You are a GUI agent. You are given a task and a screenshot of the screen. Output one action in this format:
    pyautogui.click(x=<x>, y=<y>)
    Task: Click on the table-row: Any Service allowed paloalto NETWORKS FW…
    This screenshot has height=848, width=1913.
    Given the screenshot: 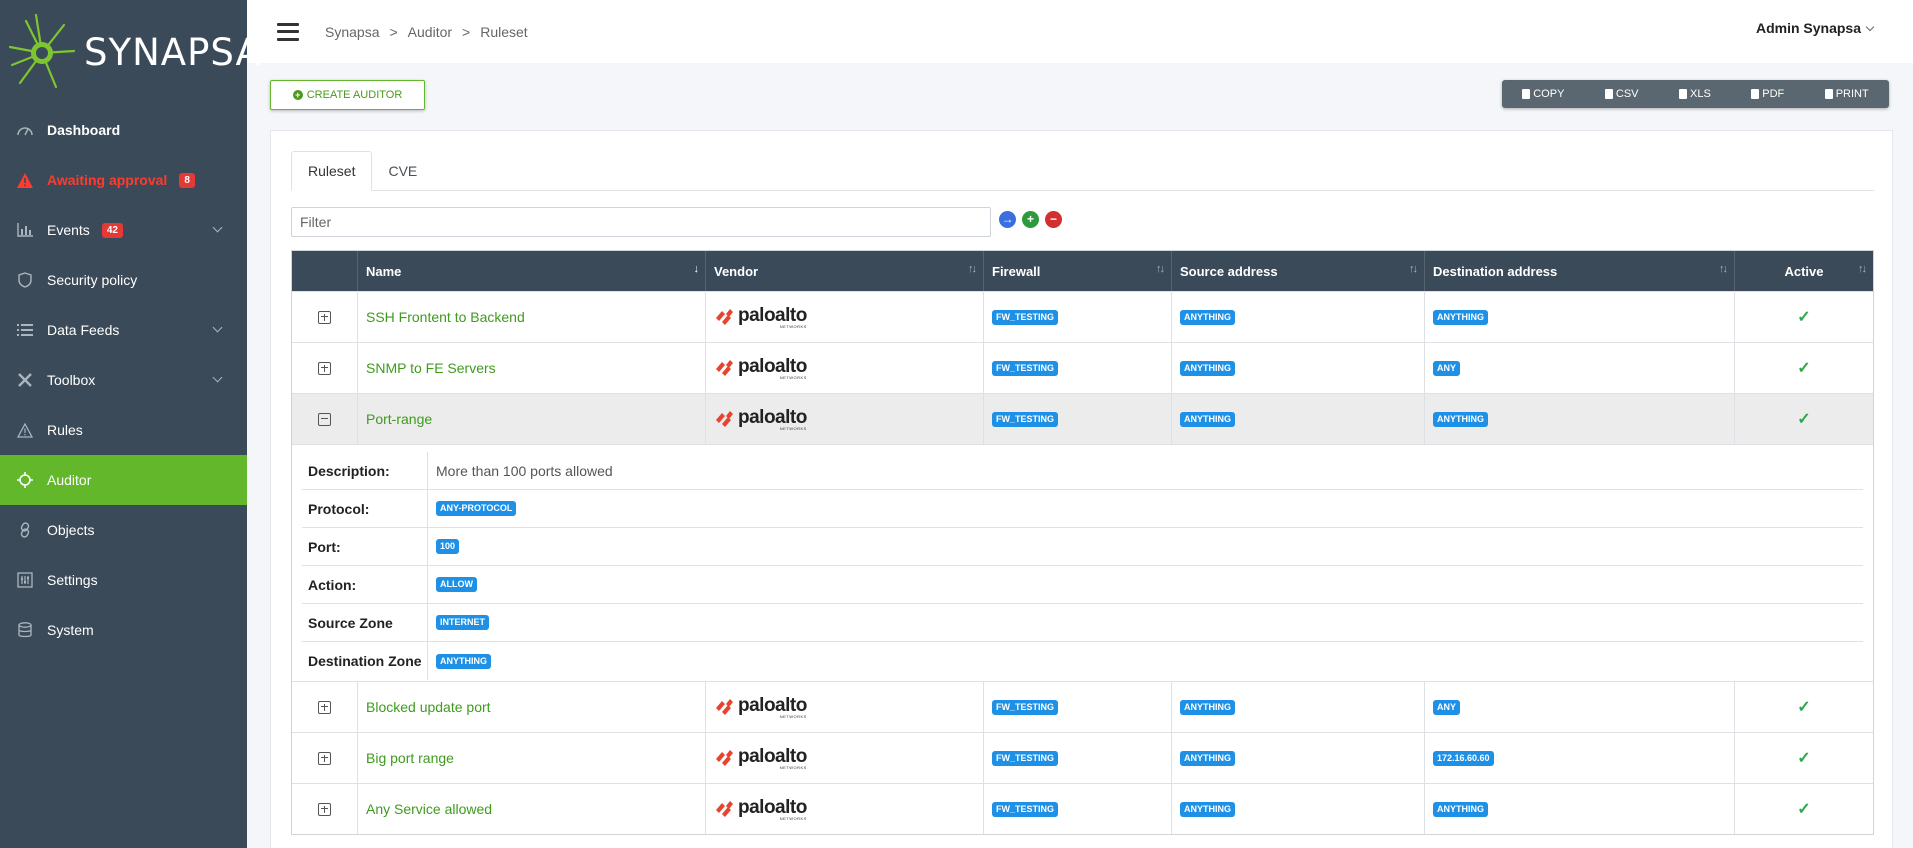 What is the action you would take?
    pyautogui.click(x=1082, y=808)
    